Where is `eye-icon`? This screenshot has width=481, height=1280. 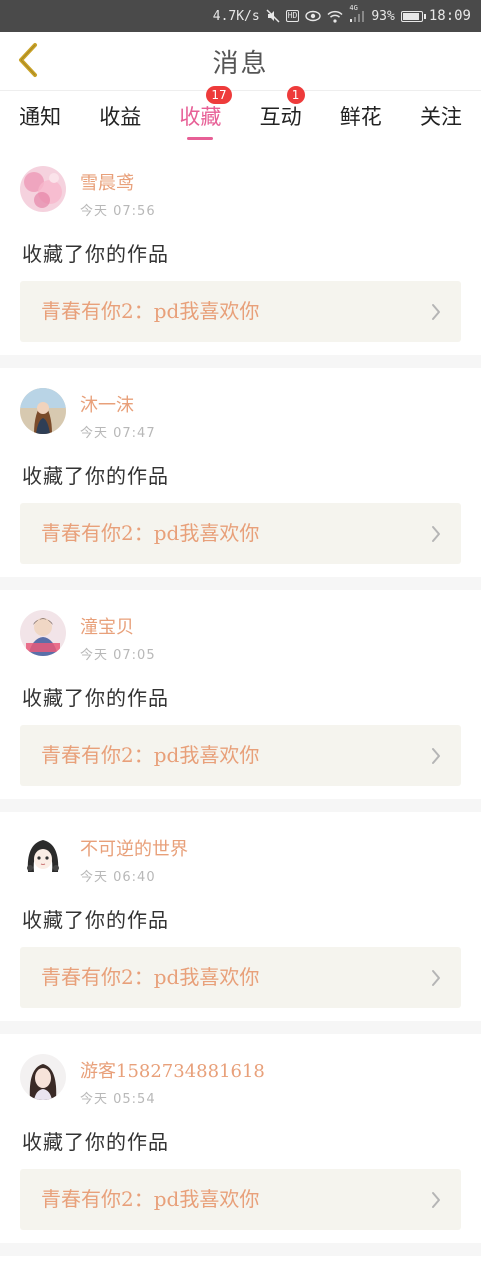
eye-icon is located at coordinates (313, 16).